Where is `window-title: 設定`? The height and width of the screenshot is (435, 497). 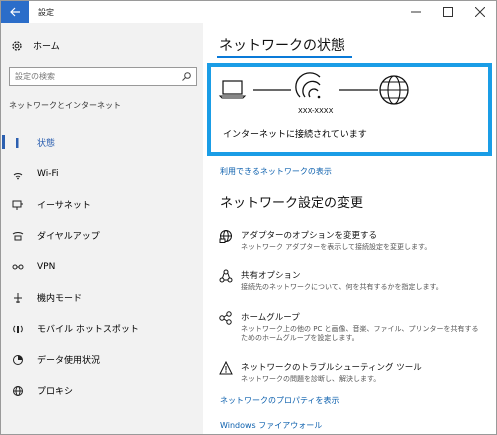
window-title: 設定 is located at coordinates (46, 12).